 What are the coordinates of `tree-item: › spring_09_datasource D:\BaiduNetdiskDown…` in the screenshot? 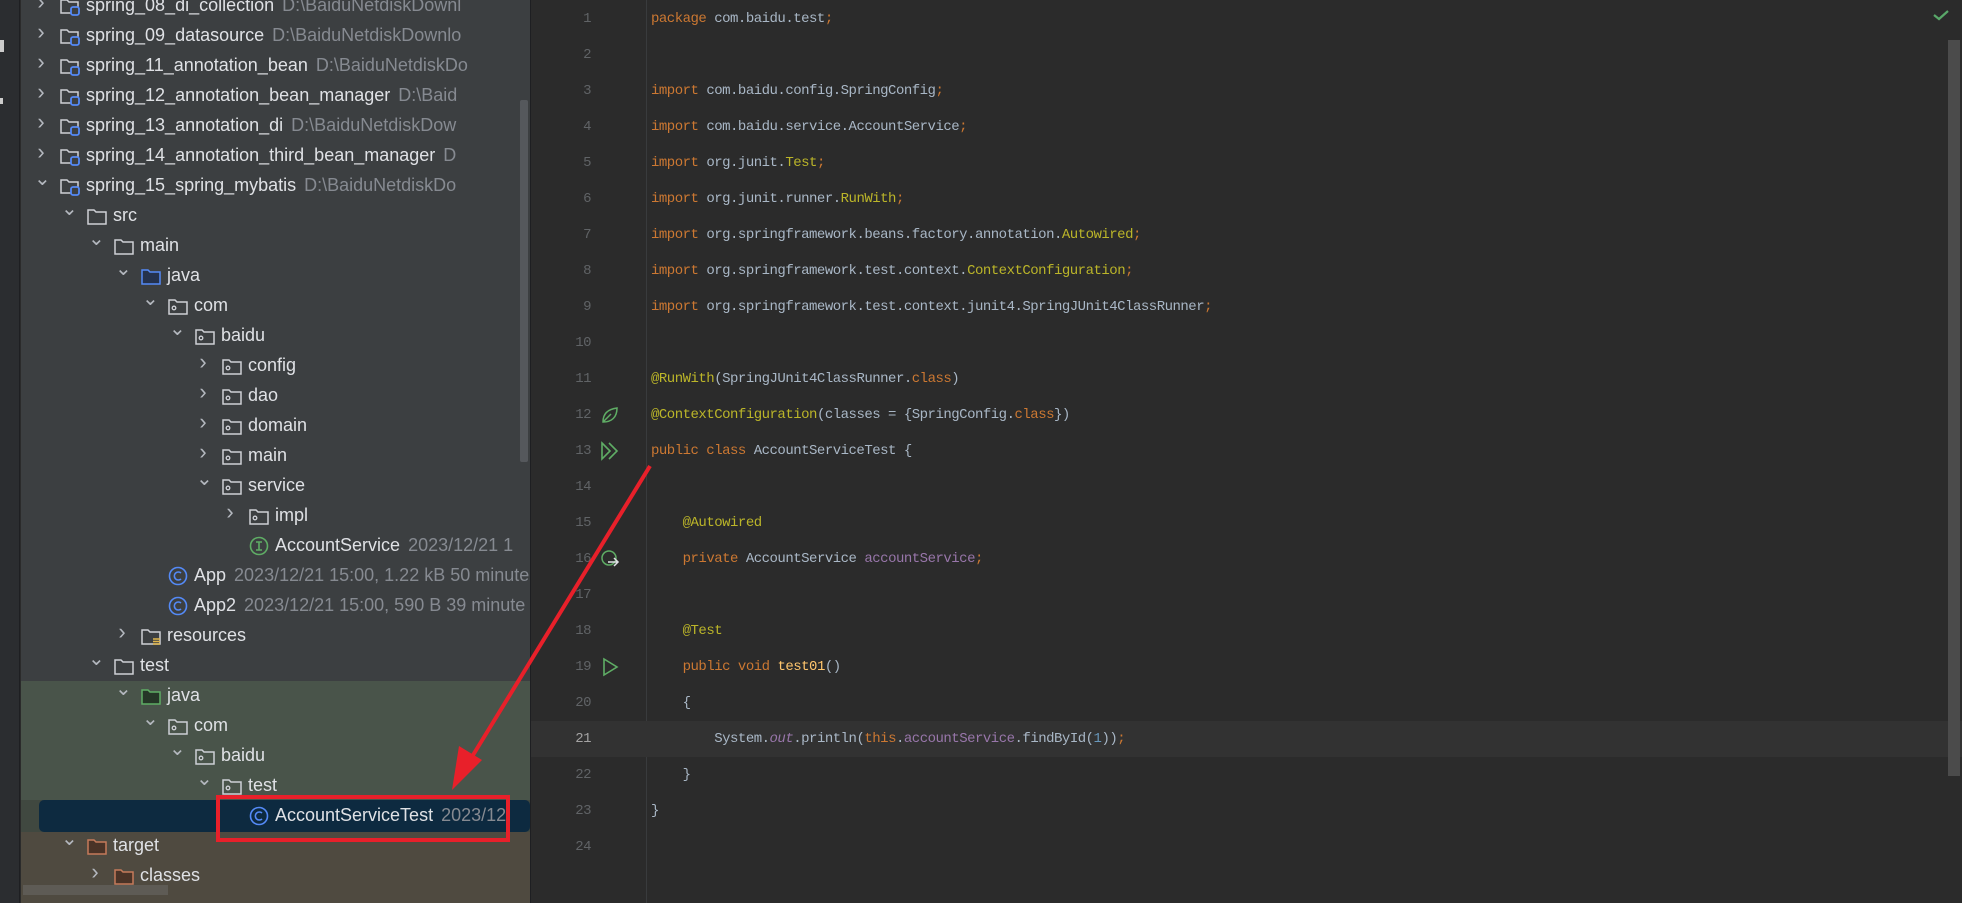 It's located at (275, 36).